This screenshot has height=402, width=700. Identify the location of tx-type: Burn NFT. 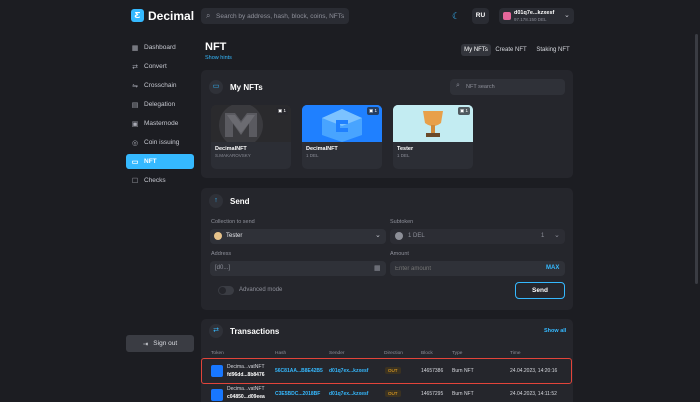
(463, 394).